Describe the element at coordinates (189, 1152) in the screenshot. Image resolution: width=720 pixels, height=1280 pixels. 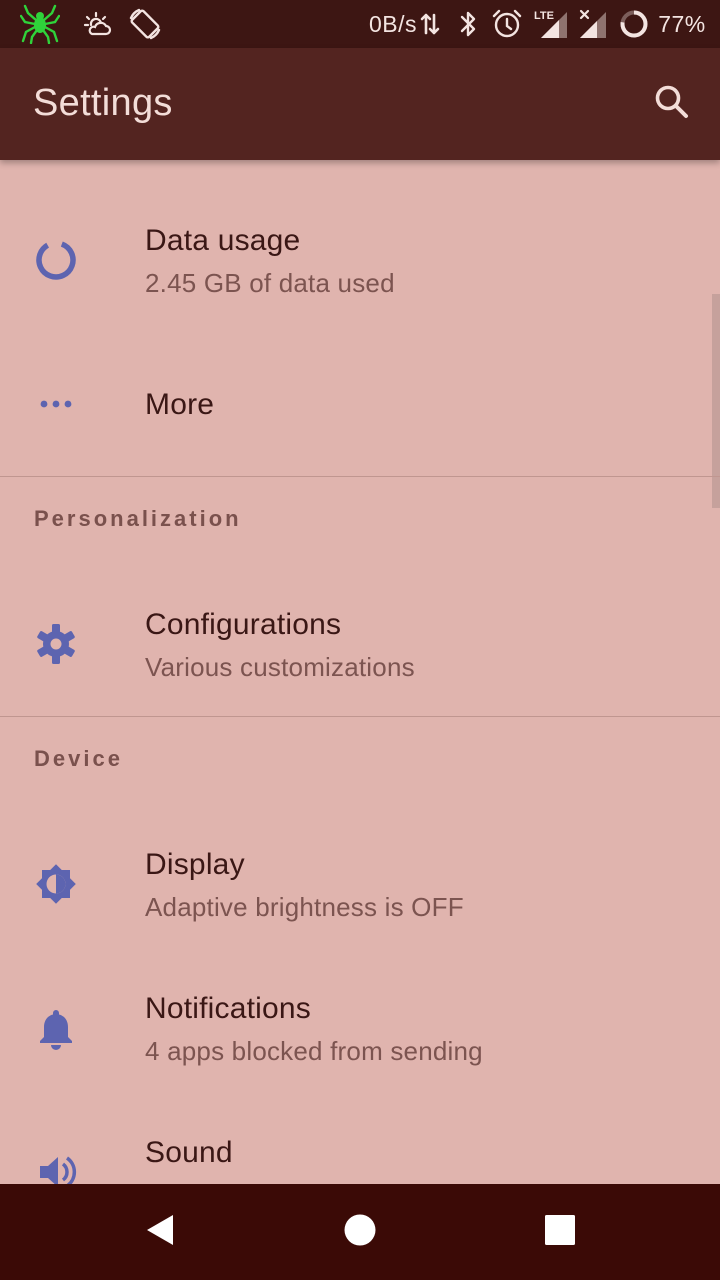
I see `setting-title: Sound` at that location.